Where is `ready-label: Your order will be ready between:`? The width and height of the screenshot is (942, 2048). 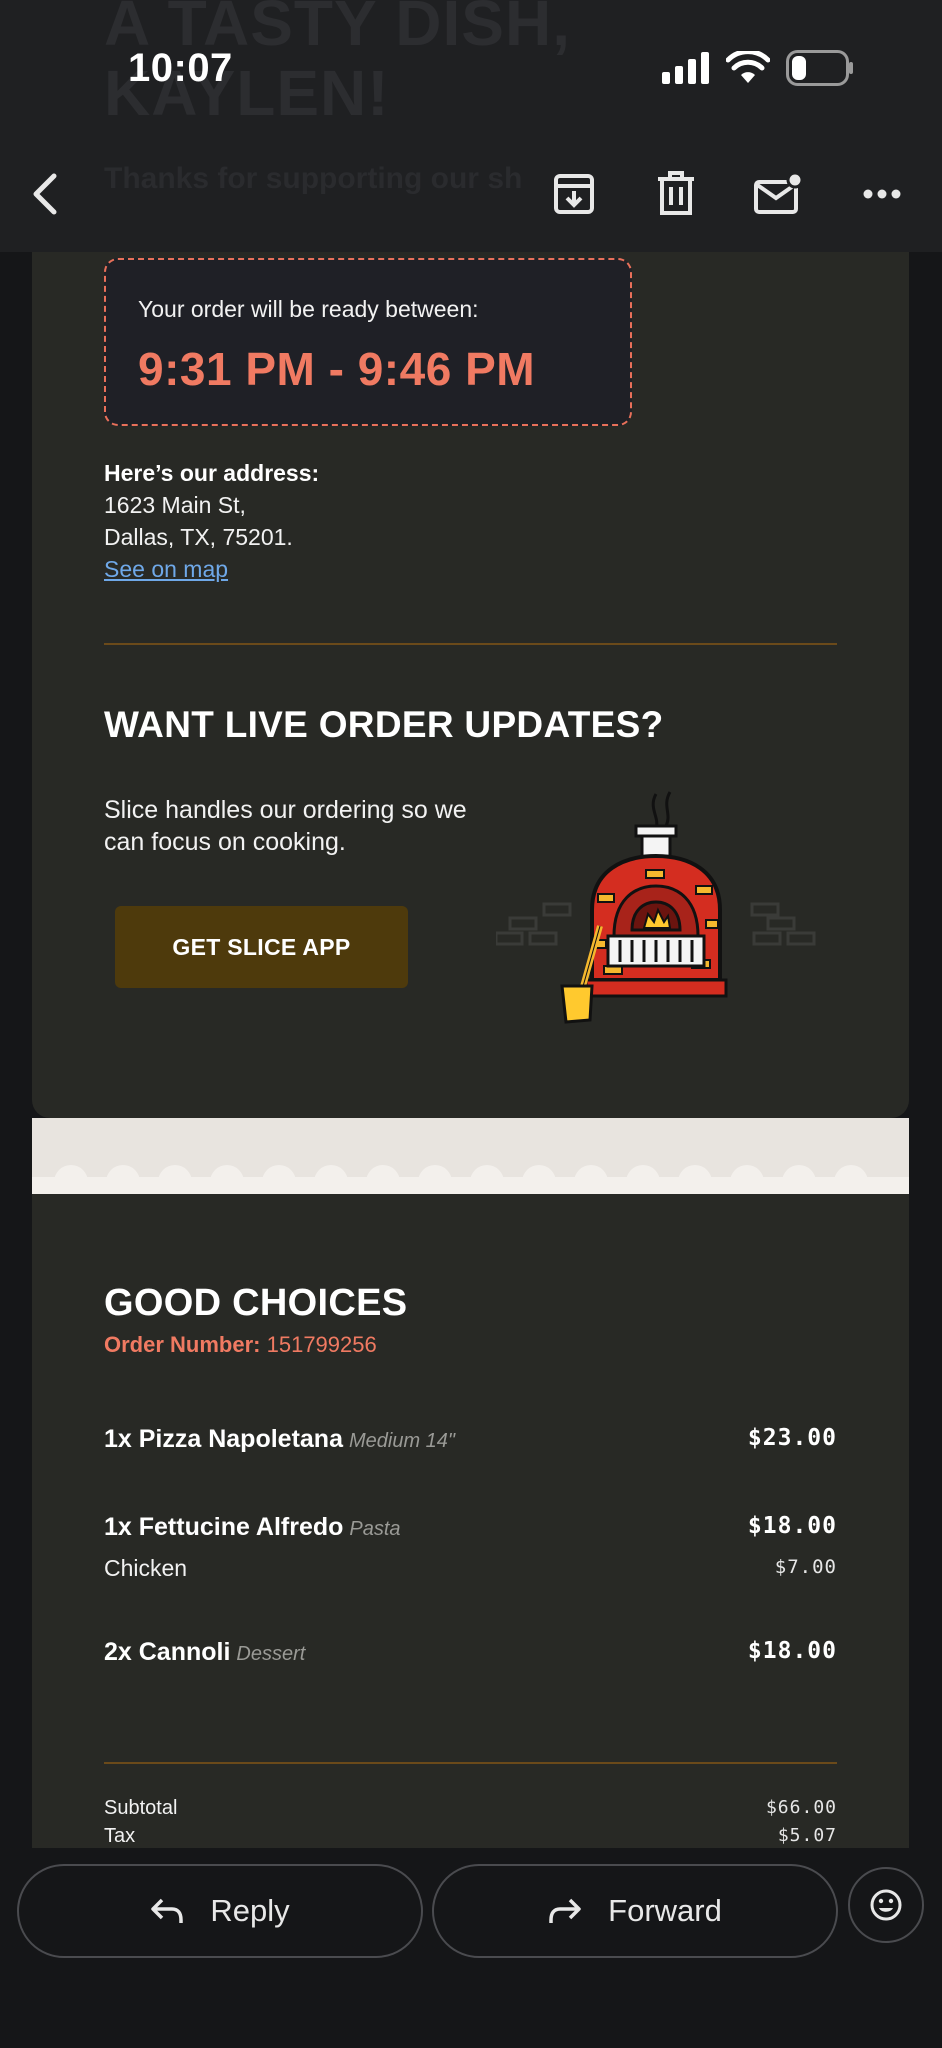 ready-label: Your order will be ready between: is located at coordinates (308, 309).